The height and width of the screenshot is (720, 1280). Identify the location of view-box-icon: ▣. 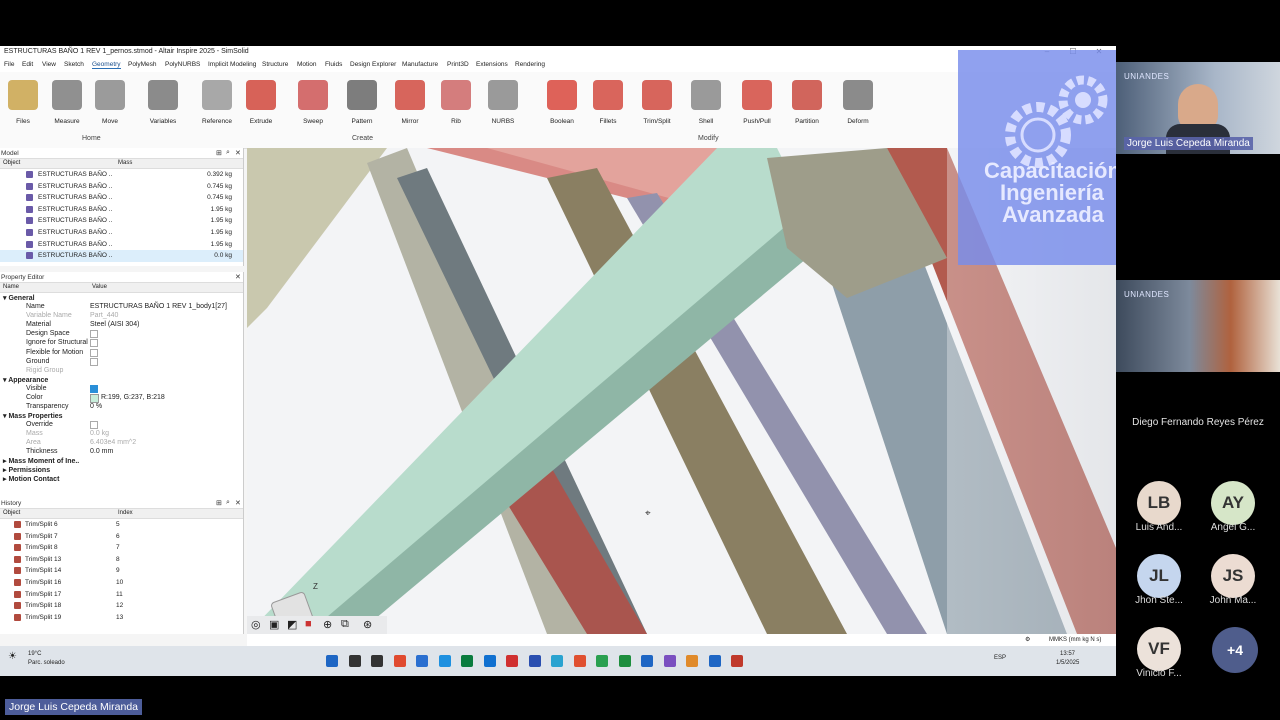
(274, 624).